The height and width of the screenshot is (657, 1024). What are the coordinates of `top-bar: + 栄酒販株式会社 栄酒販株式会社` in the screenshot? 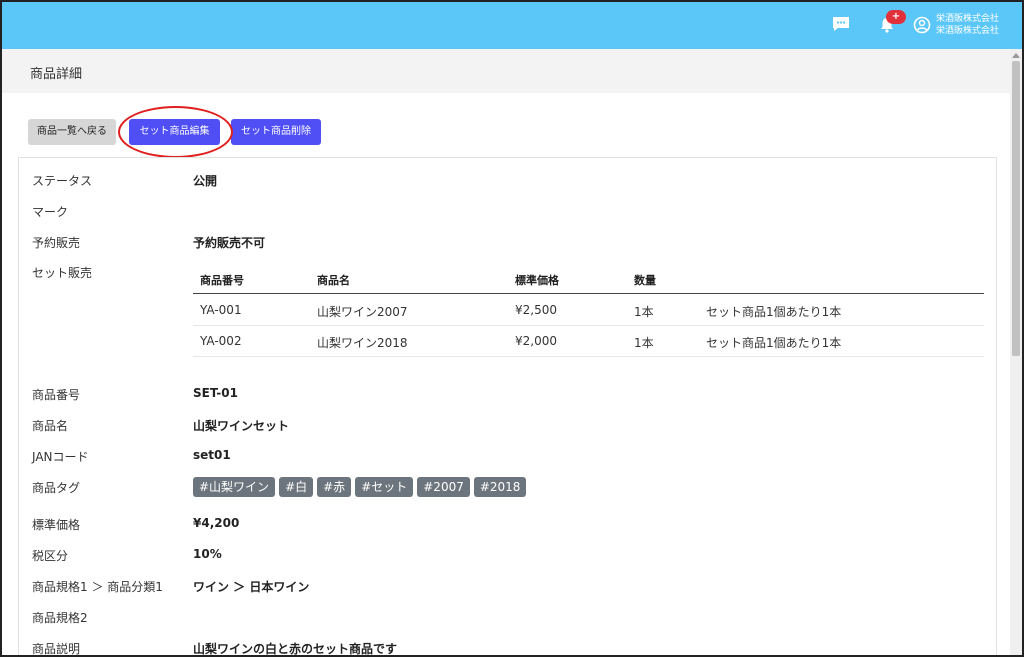 It's located at (512, 25).